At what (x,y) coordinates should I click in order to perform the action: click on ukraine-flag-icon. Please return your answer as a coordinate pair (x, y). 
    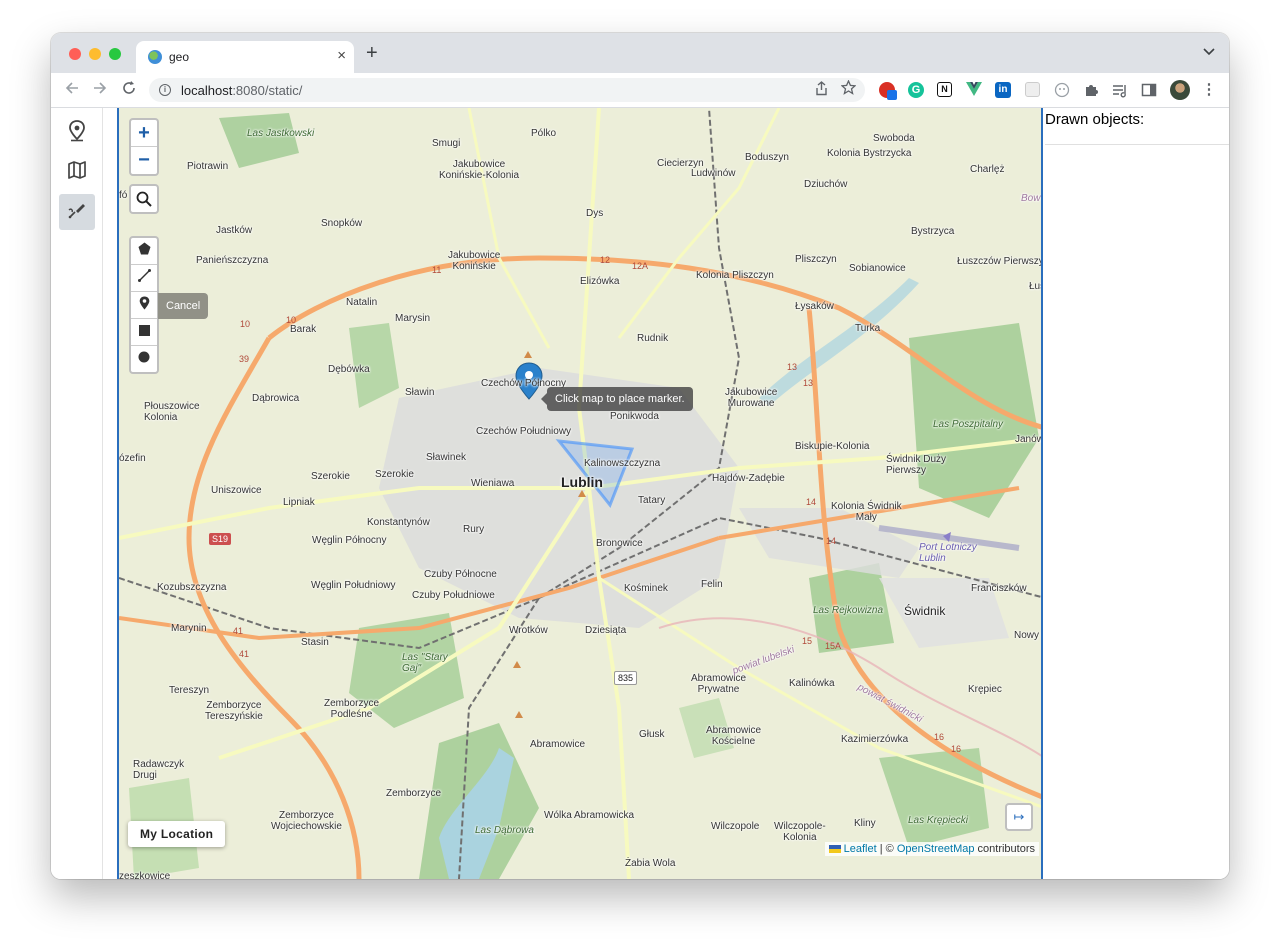
    Looking at the image, I should click on (834, 849).